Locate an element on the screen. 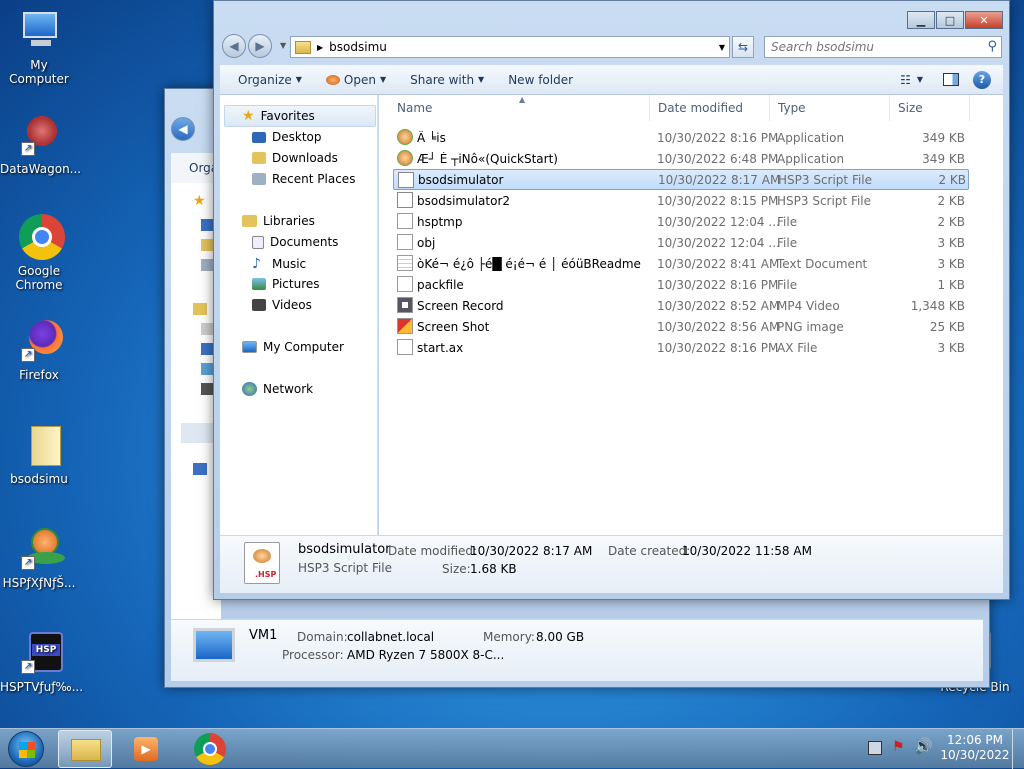 The width and height of the screenshot is (1024, 769). file-name: Ä ╘is is located at coordinates (431, 137).